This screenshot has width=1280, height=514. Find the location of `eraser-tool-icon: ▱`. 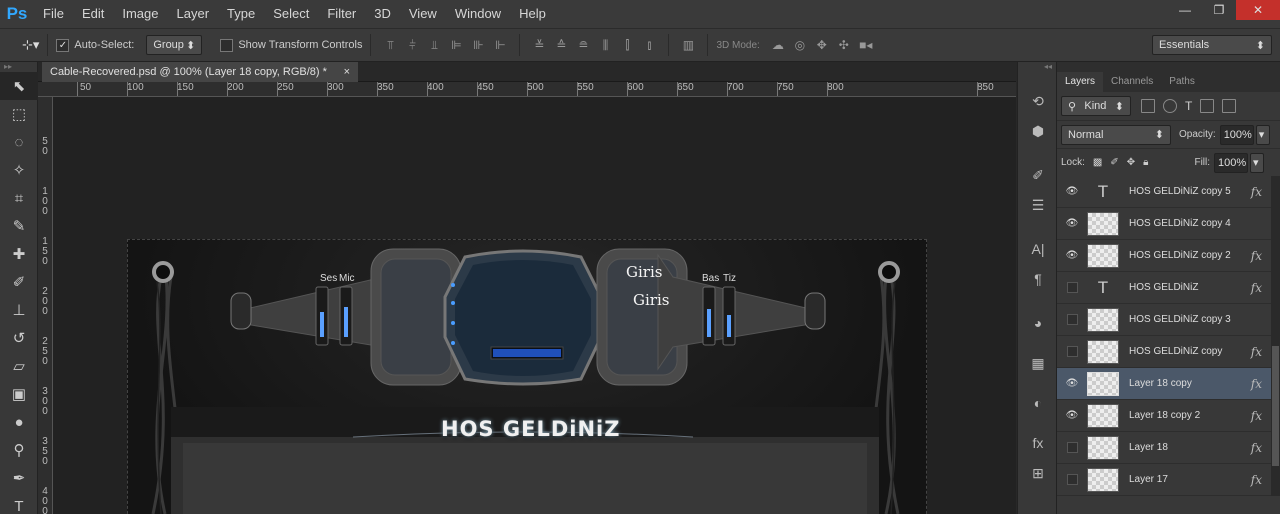

eraser-tool-icon: ▱ is located at coordinates (19, 366).